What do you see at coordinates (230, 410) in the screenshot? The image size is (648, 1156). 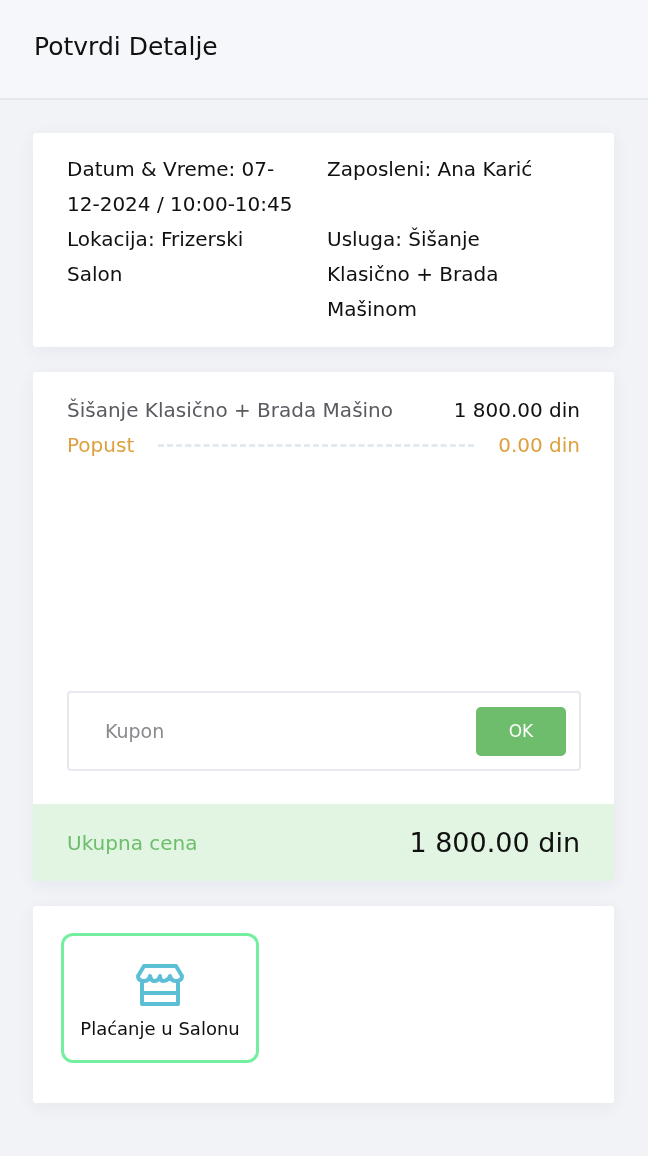 I see `service-name: Šišanje Klasično + Brada Mašino` at bounding box center [230, 410].